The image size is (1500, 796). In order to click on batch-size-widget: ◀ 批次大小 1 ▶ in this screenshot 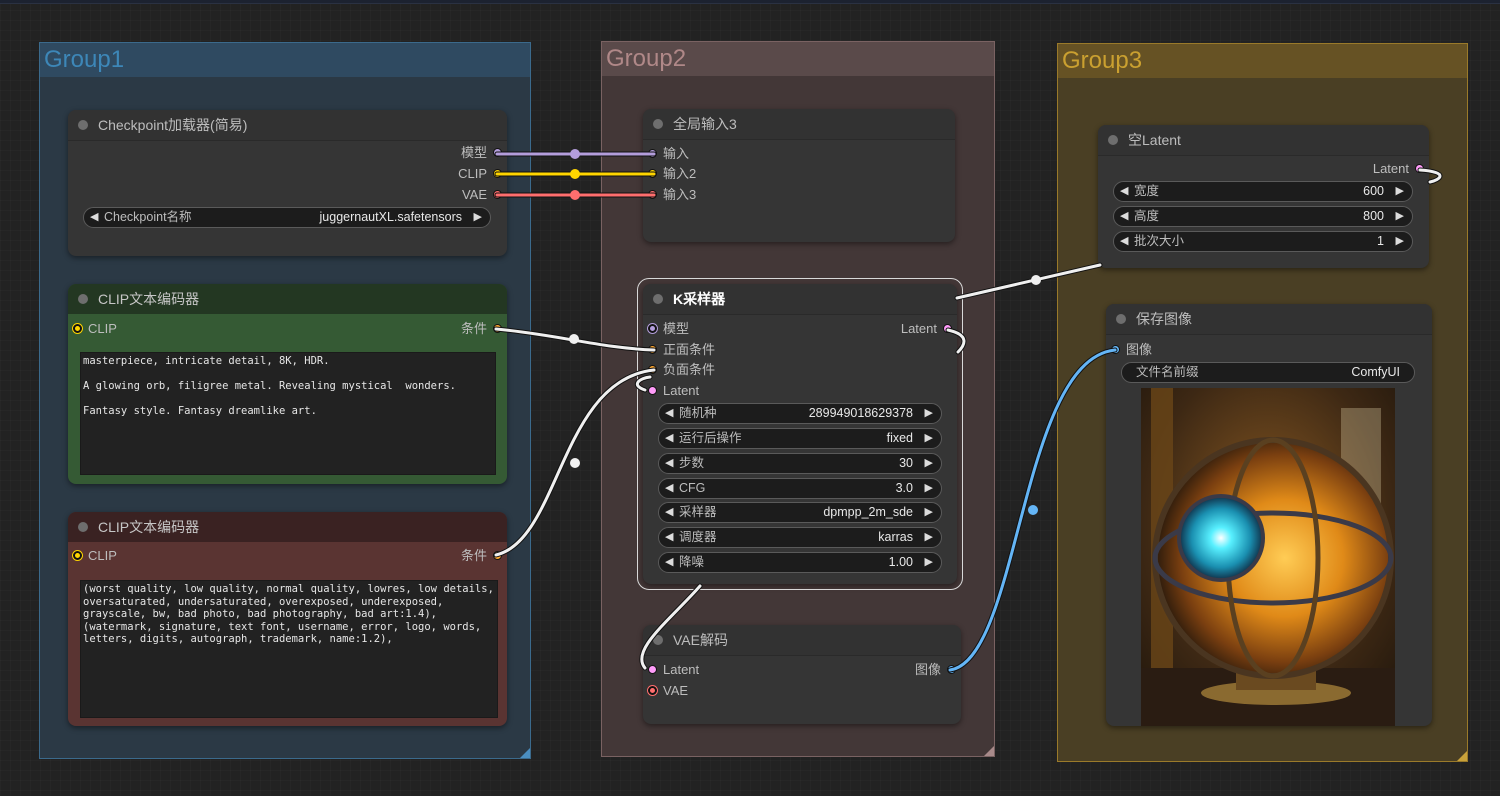, I will do `click(1263, 241)`.